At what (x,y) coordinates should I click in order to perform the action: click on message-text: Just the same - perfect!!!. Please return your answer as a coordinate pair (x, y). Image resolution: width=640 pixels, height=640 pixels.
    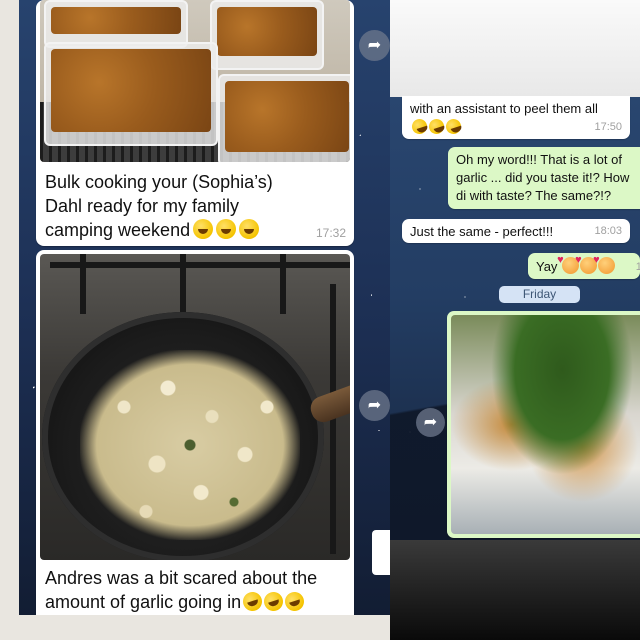
    Looking at the image, I should click on (482, 231).